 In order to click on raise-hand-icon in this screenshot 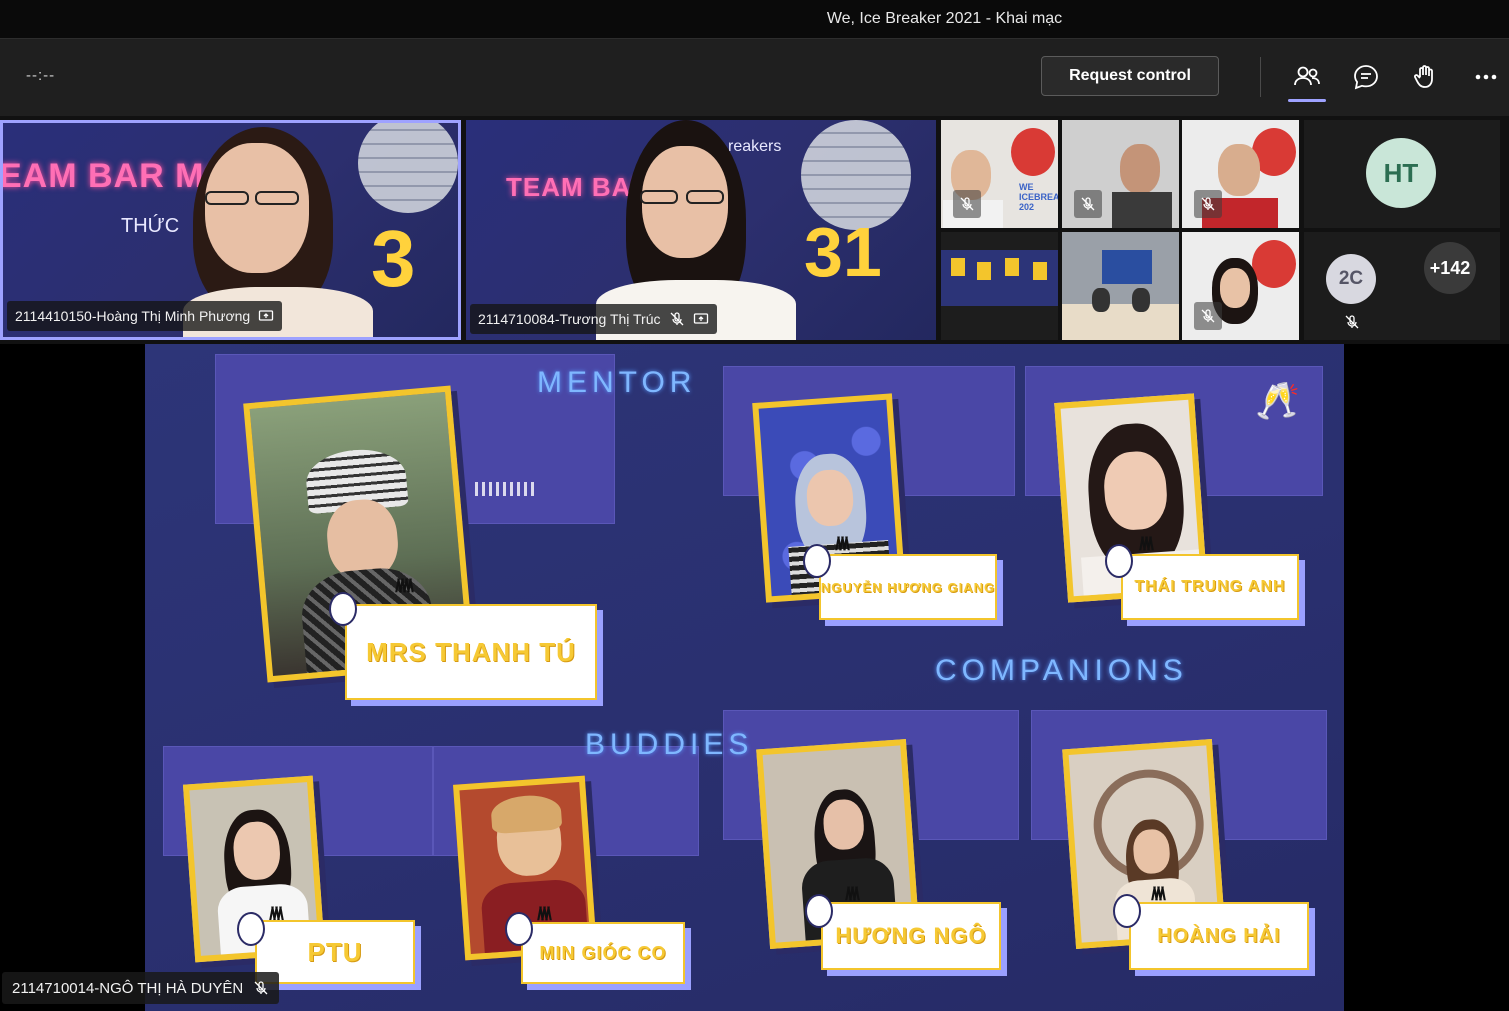, I will do `click(1426, 77)`.